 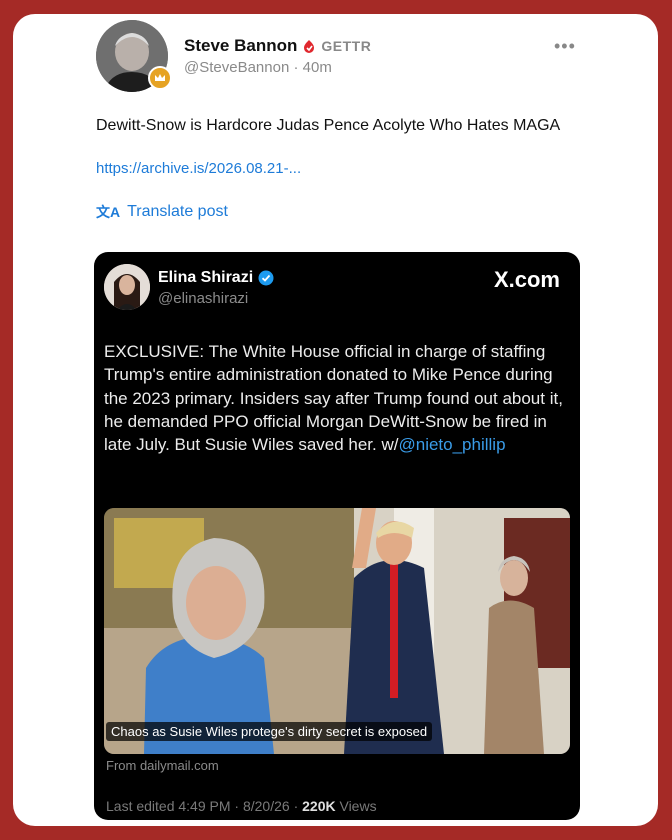 I want to click on post-author-line: Steve Bannon GETTR, so click(x=277, y=46).